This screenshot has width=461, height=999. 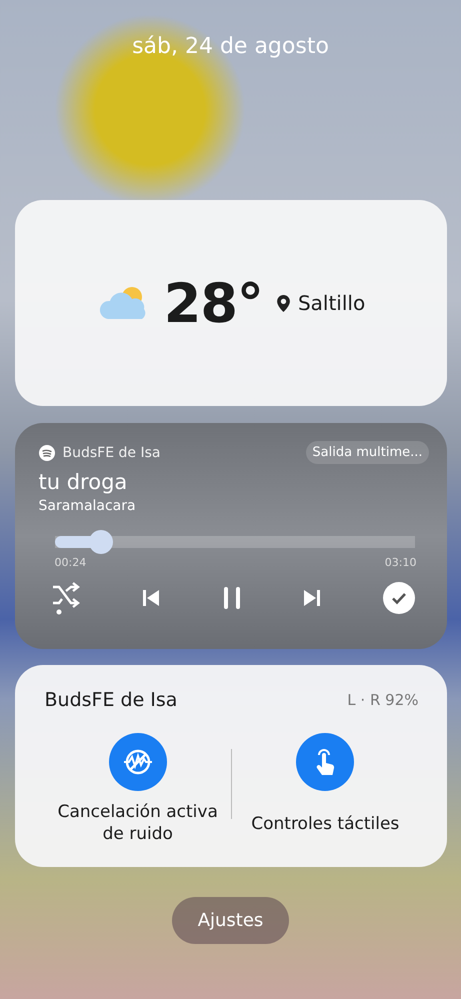 I want to click on audio-source-text: BudsFE de Isa, so click(x=112, y=452).